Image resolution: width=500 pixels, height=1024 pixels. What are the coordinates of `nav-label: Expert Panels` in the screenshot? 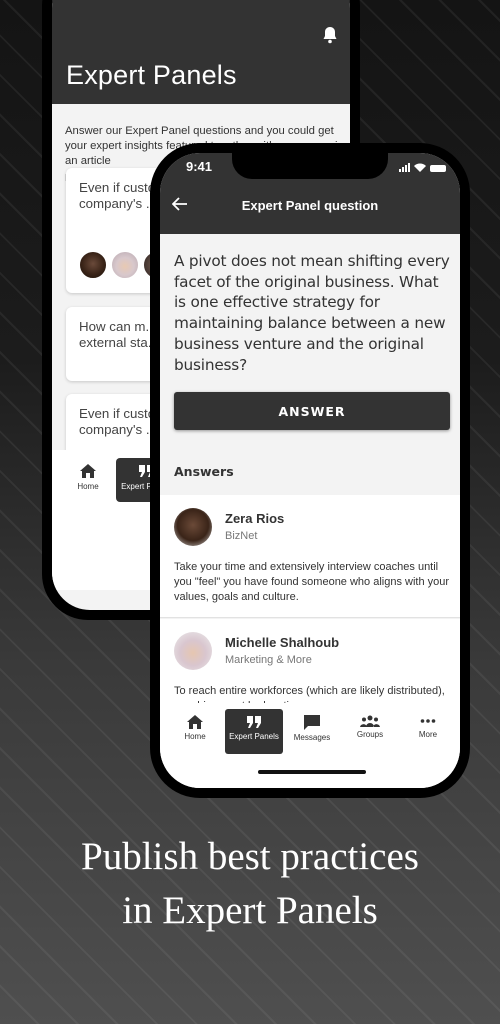 It's located at (254, 736).